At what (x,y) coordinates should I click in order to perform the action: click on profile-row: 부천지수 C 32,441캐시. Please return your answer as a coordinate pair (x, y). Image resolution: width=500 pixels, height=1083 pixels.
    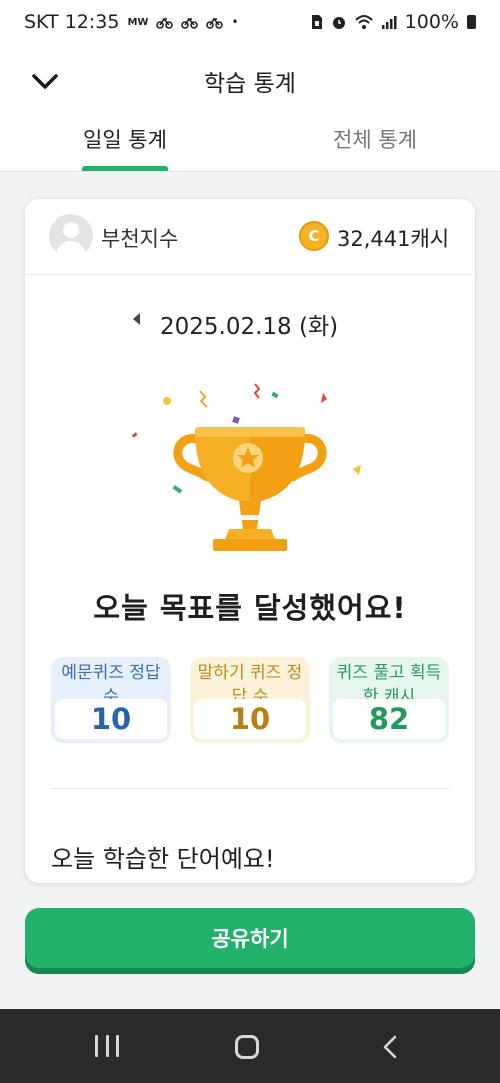
    Looking at the image, I should click on (250, 237).